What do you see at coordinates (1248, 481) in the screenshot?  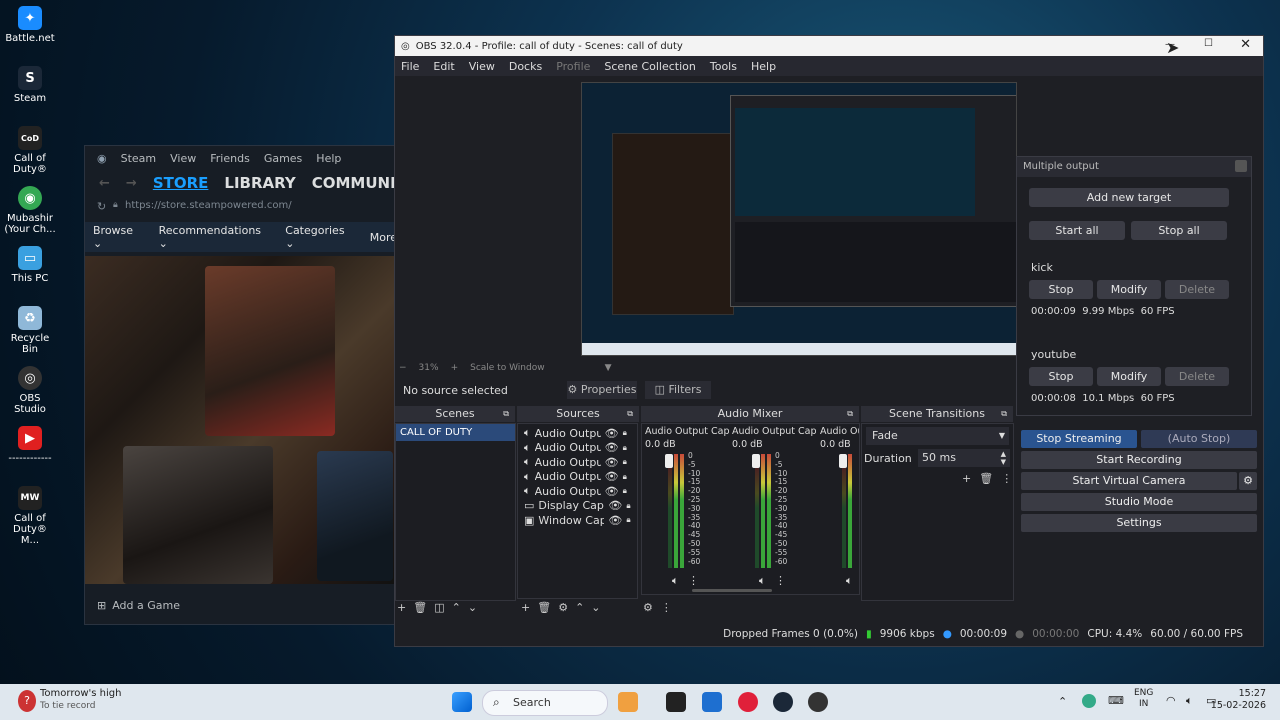 I see `virtual-camera-settings-gear-icon: ⚙` at bounding box center [1248, 481].